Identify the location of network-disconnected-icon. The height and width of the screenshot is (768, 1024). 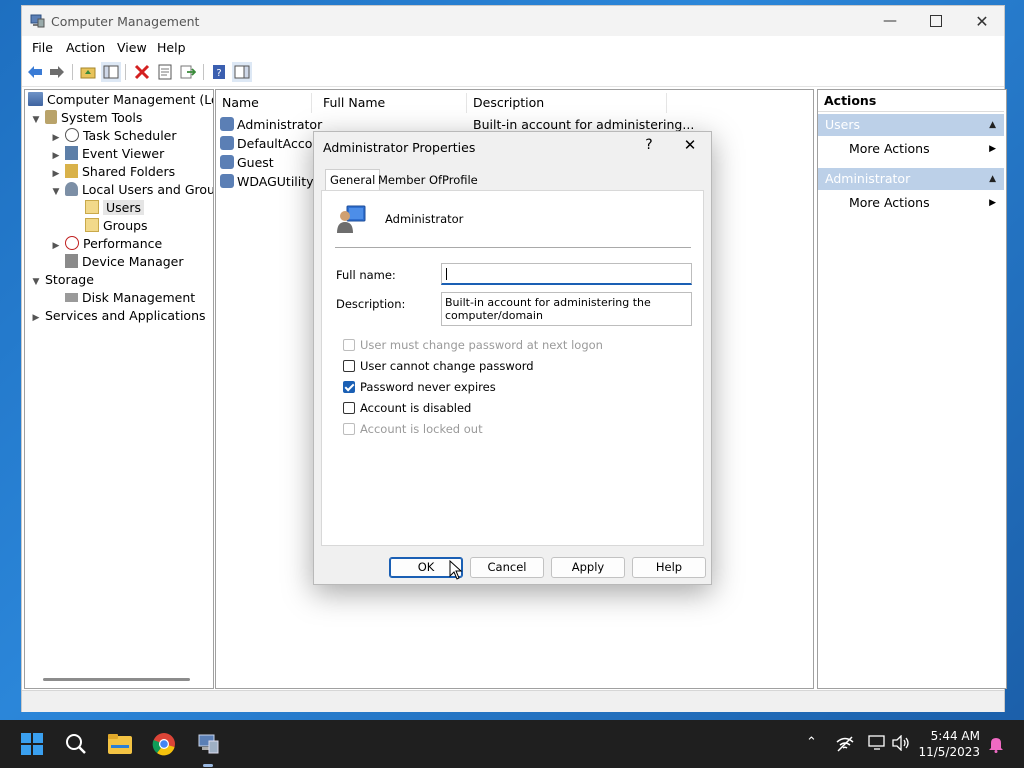
(845, 745).